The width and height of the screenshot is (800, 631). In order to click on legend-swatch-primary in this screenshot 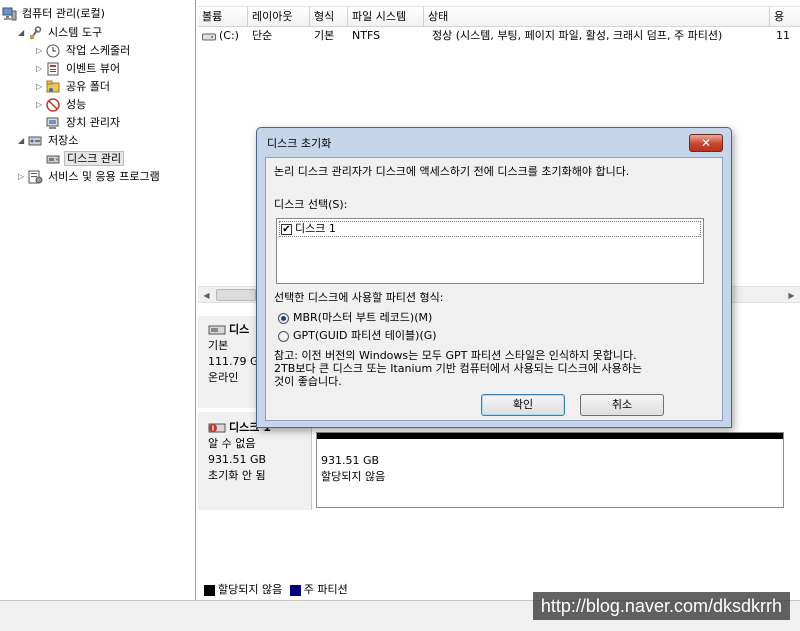, I will do `click(295, 590)`.